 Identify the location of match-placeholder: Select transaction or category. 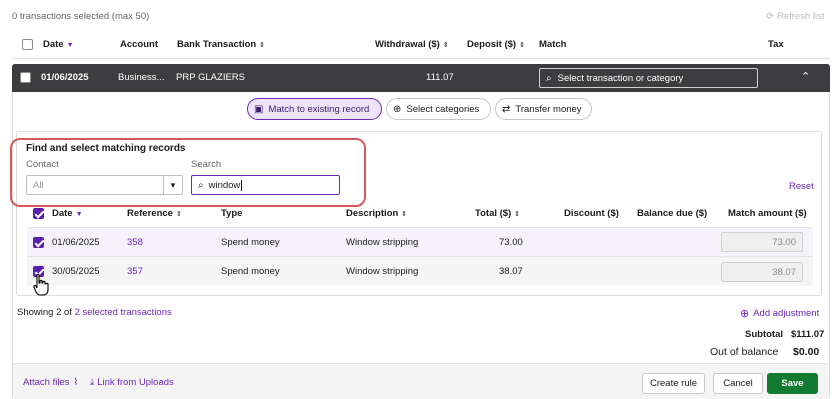
(620, 78).